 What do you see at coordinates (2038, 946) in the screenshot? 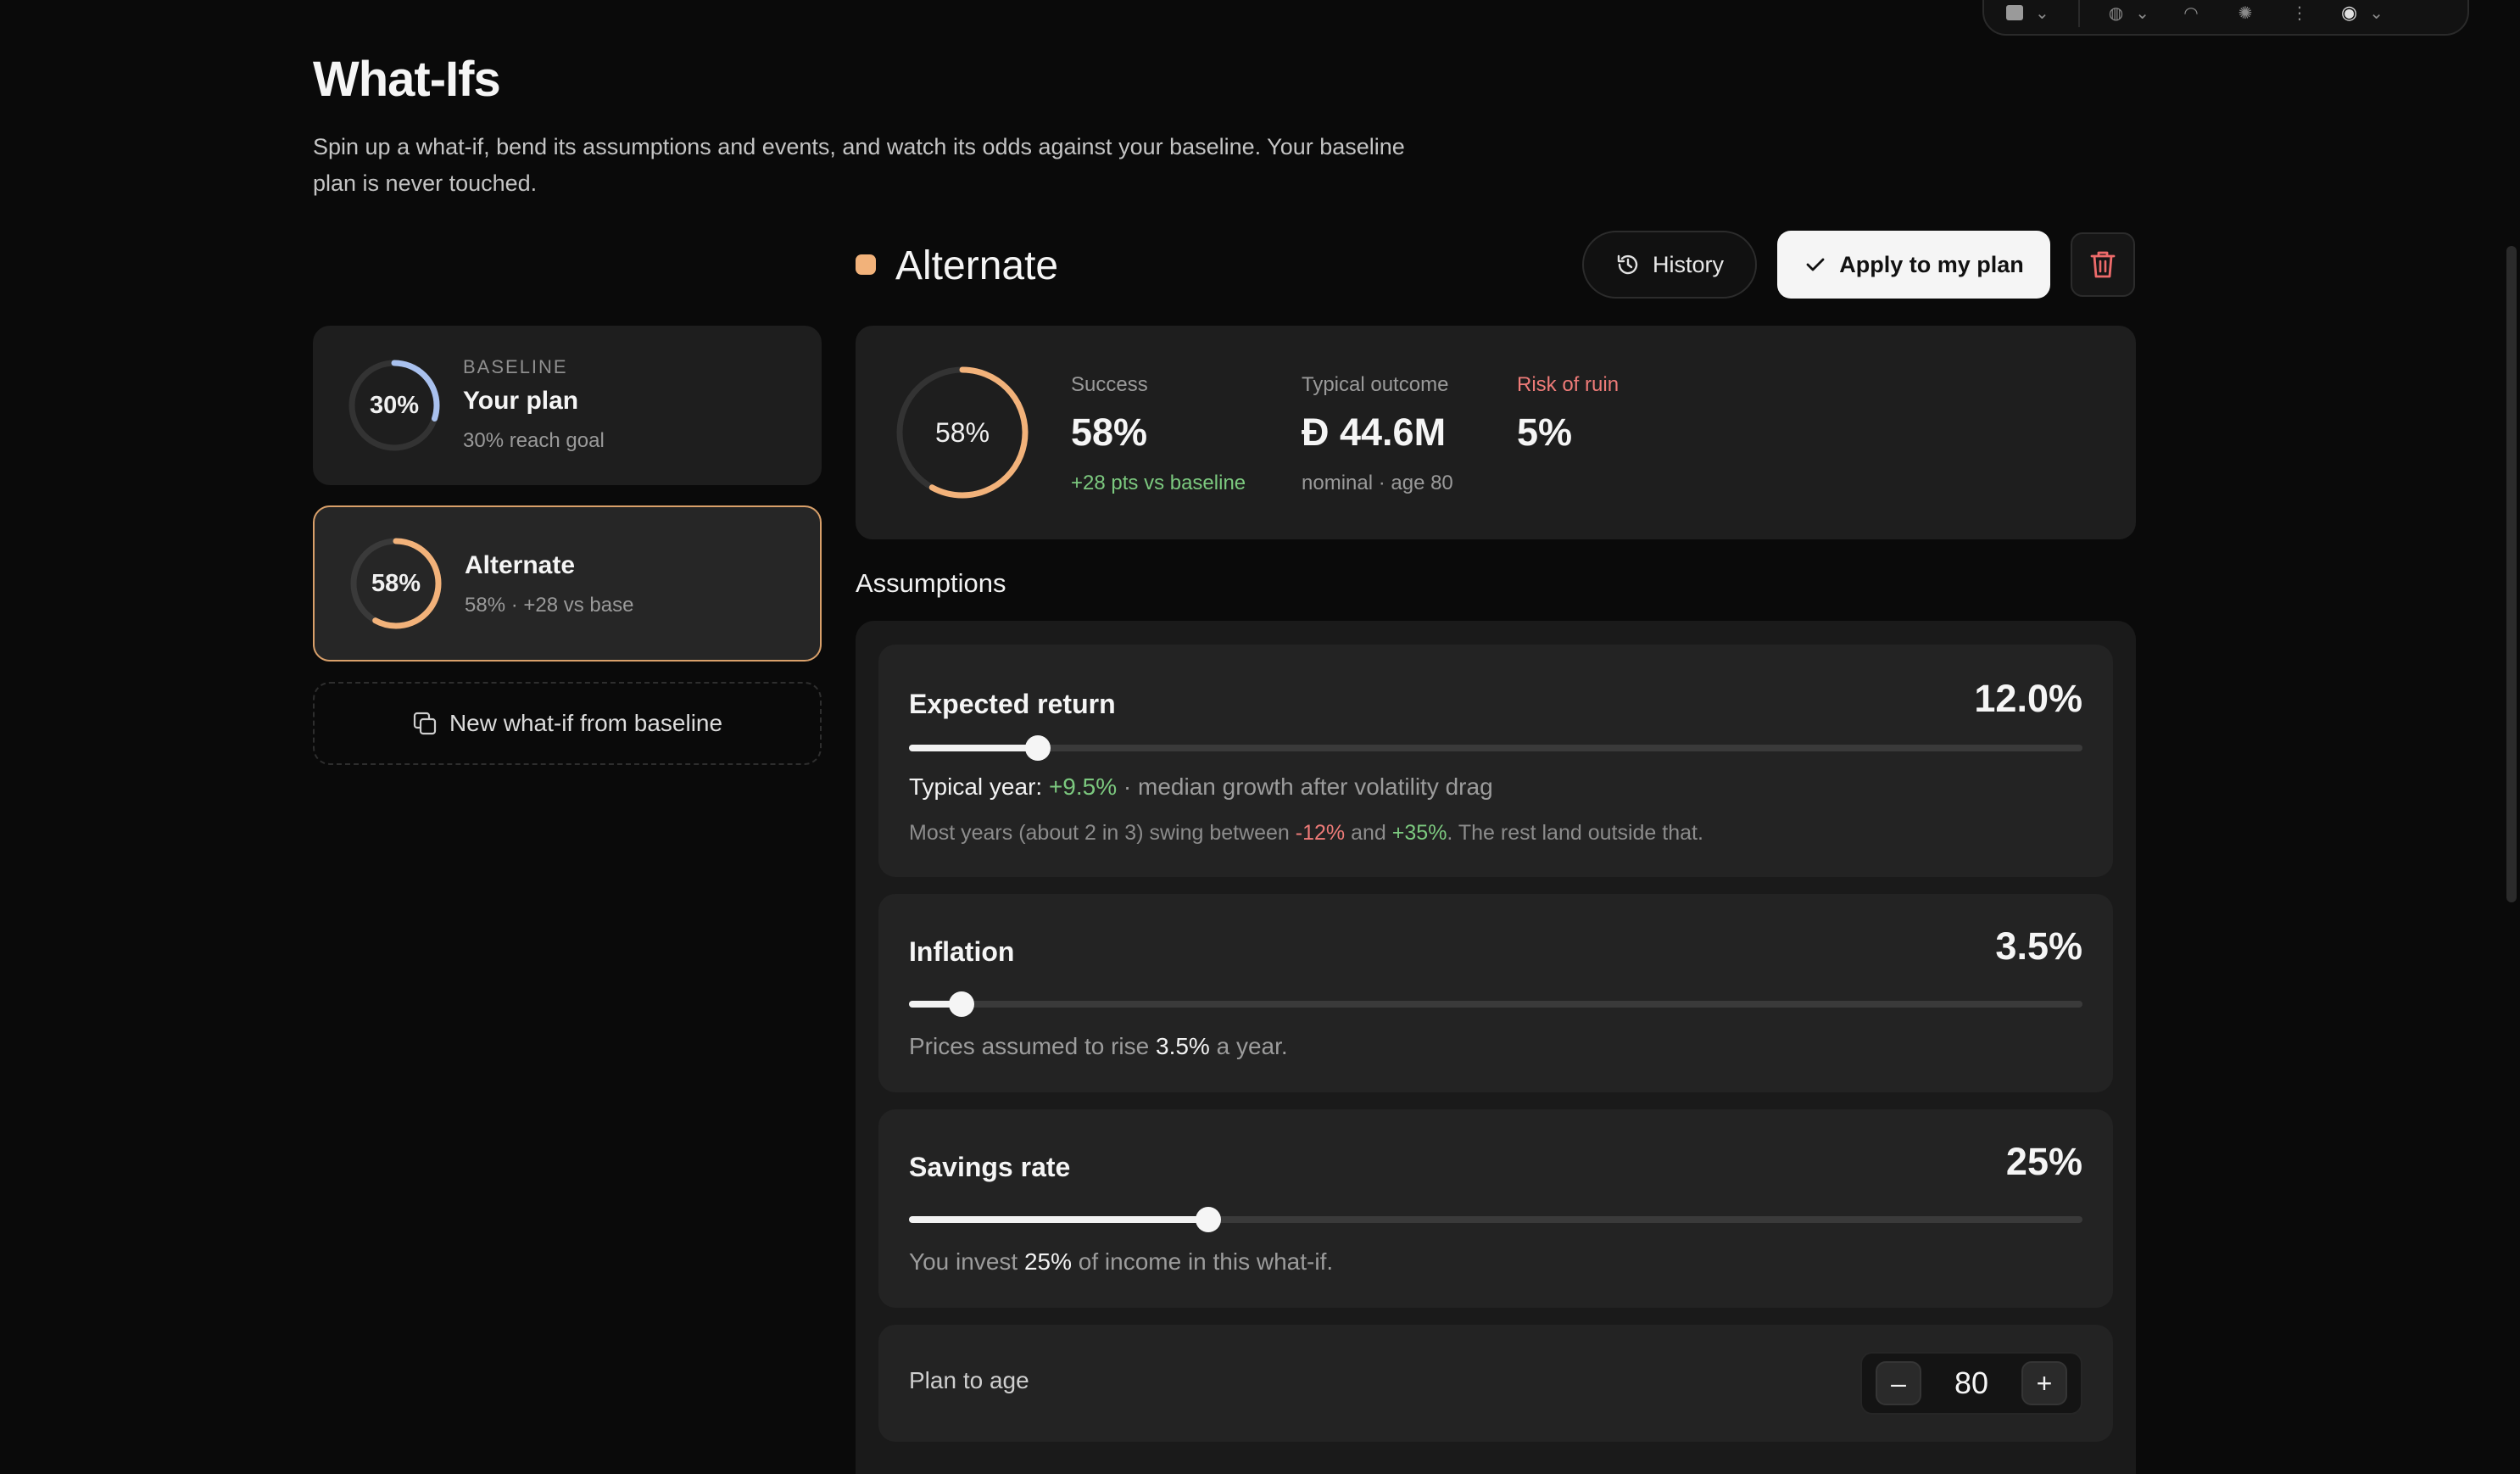
I see `inflation-value: 3.5%` at bounding box center [2038, 946].